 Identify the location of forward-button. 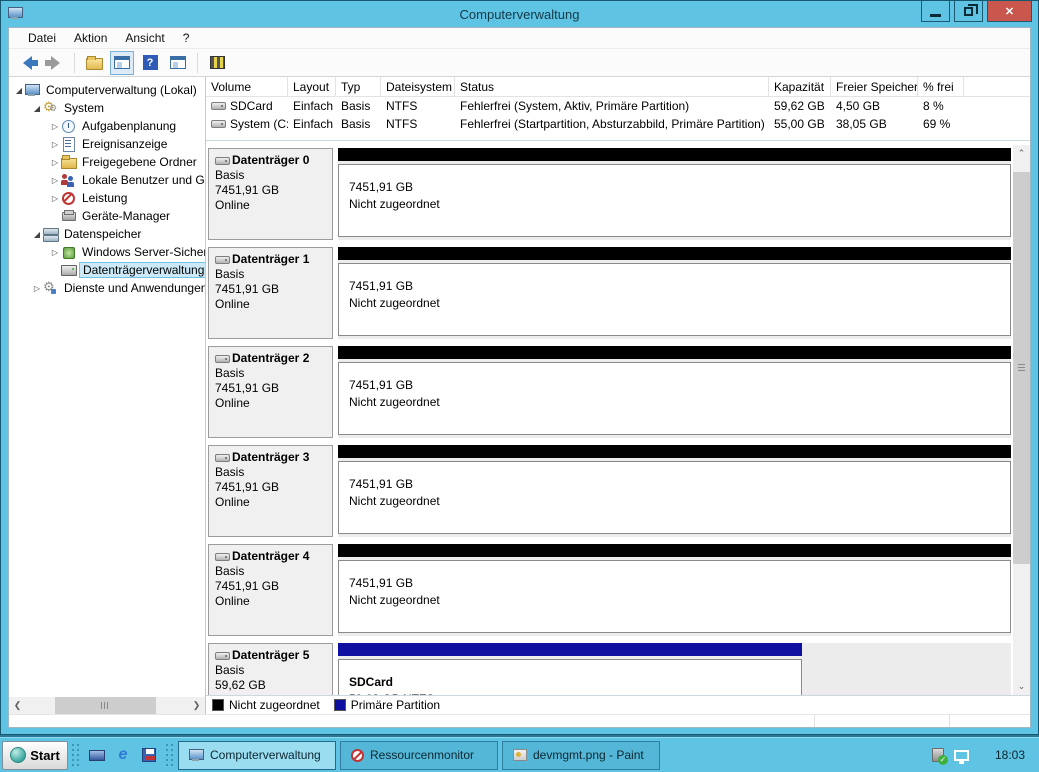
(55, 63).